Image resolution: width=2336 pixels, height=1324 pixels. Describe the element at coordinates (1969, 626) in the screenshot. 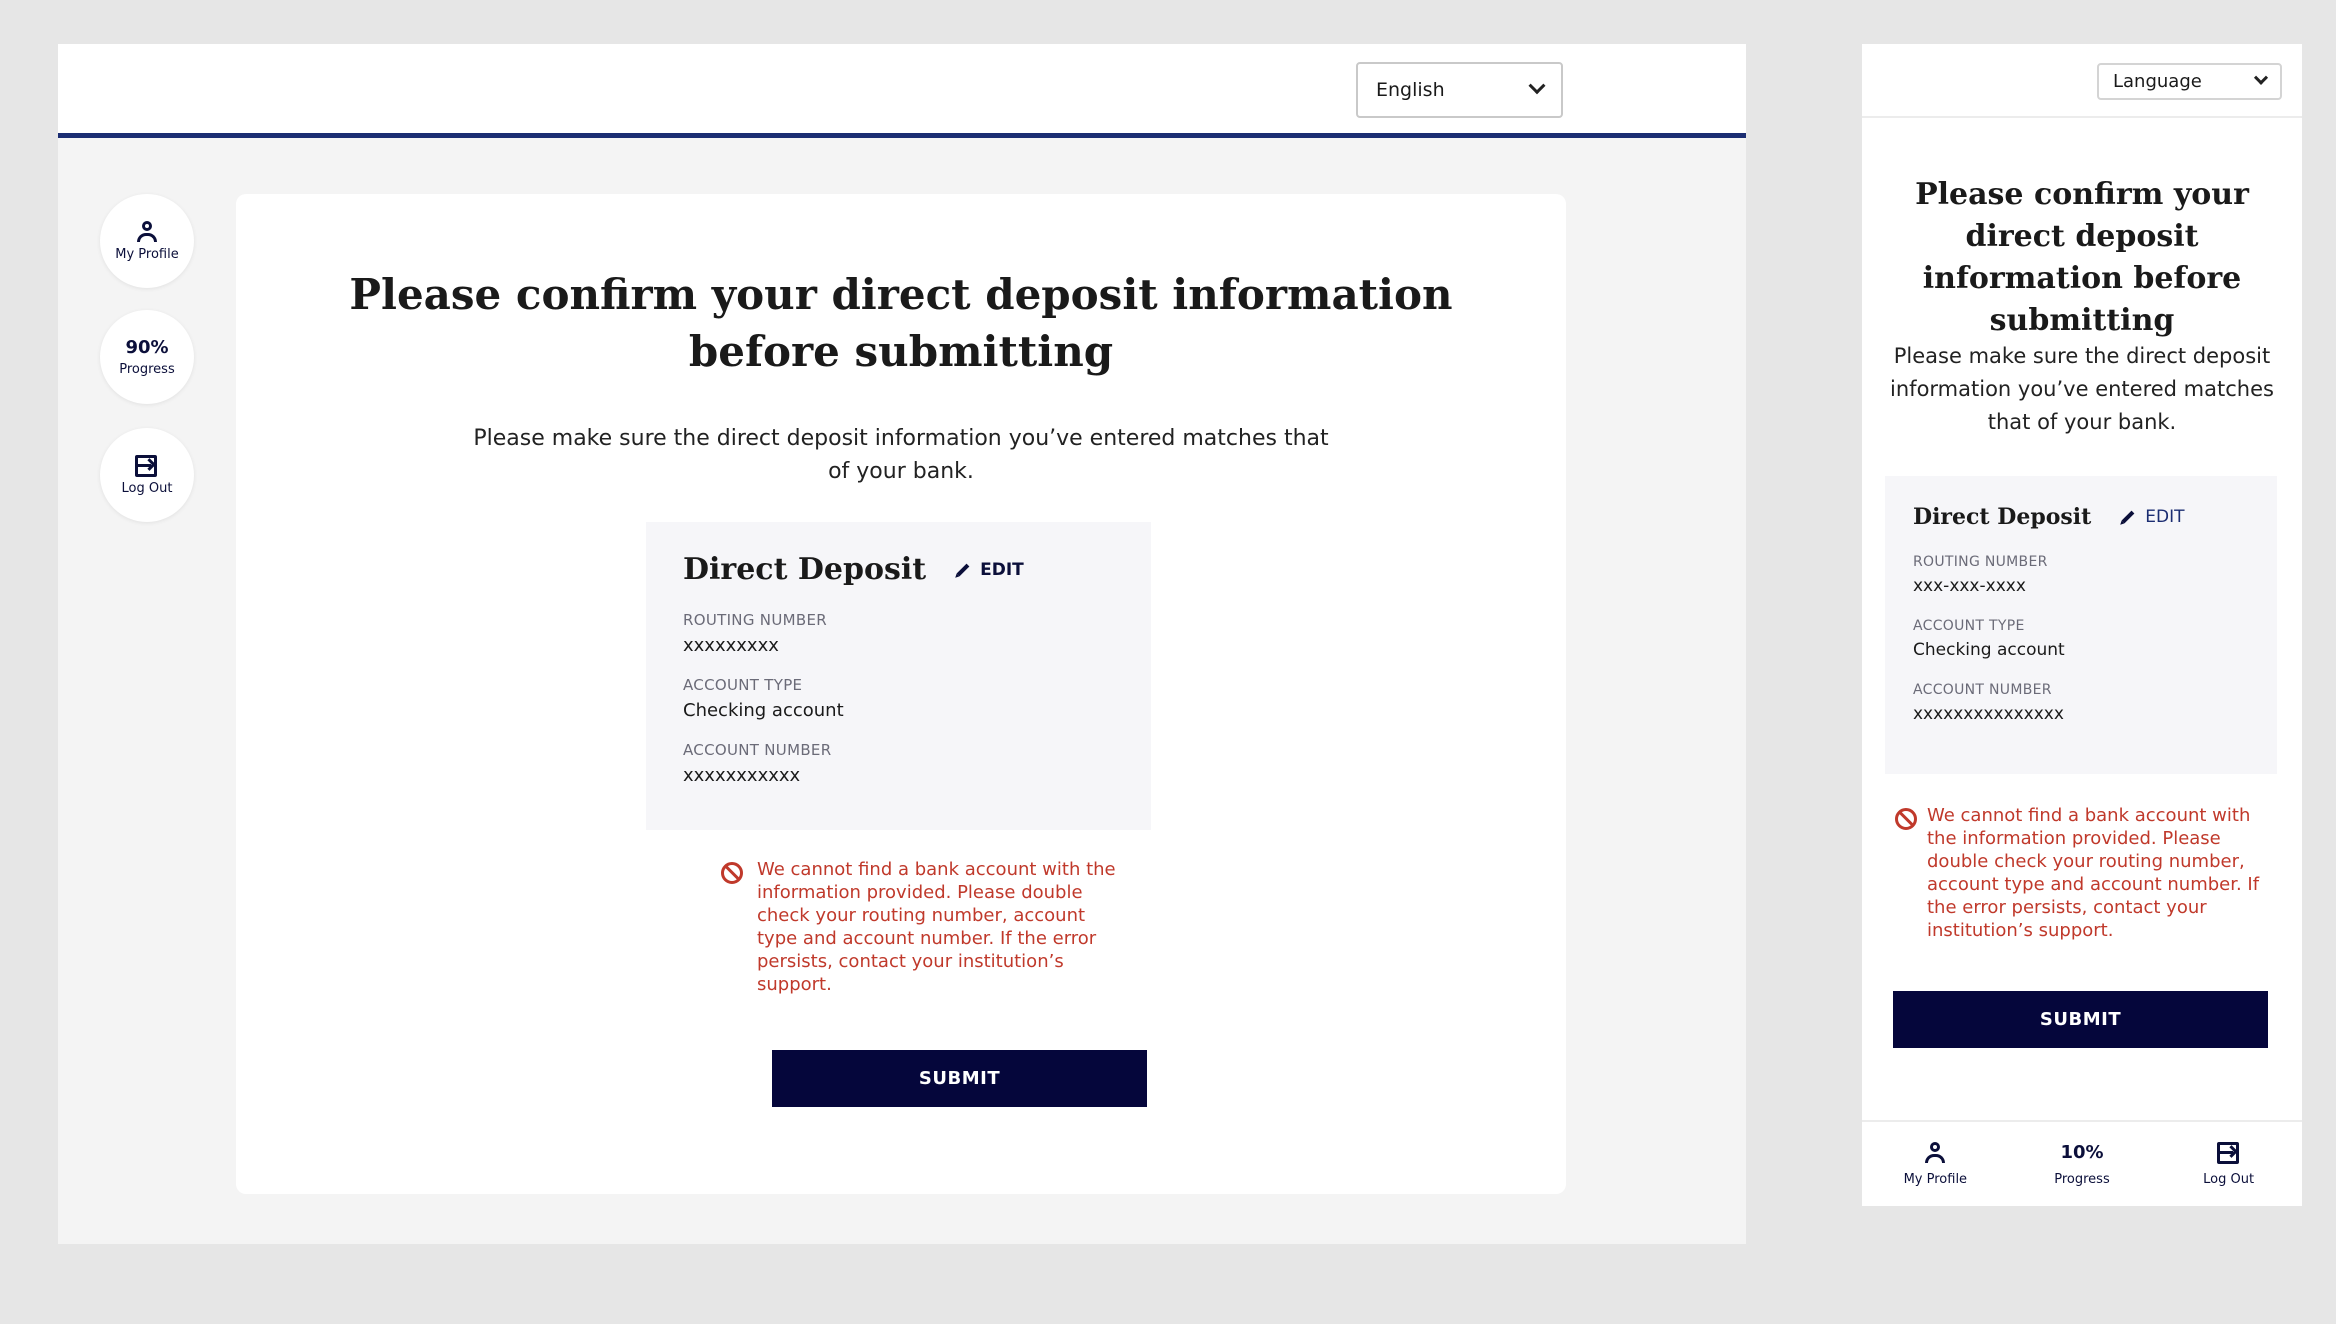

I see `mobile-account-type-label: ACCOUNT TYPE` at that location.